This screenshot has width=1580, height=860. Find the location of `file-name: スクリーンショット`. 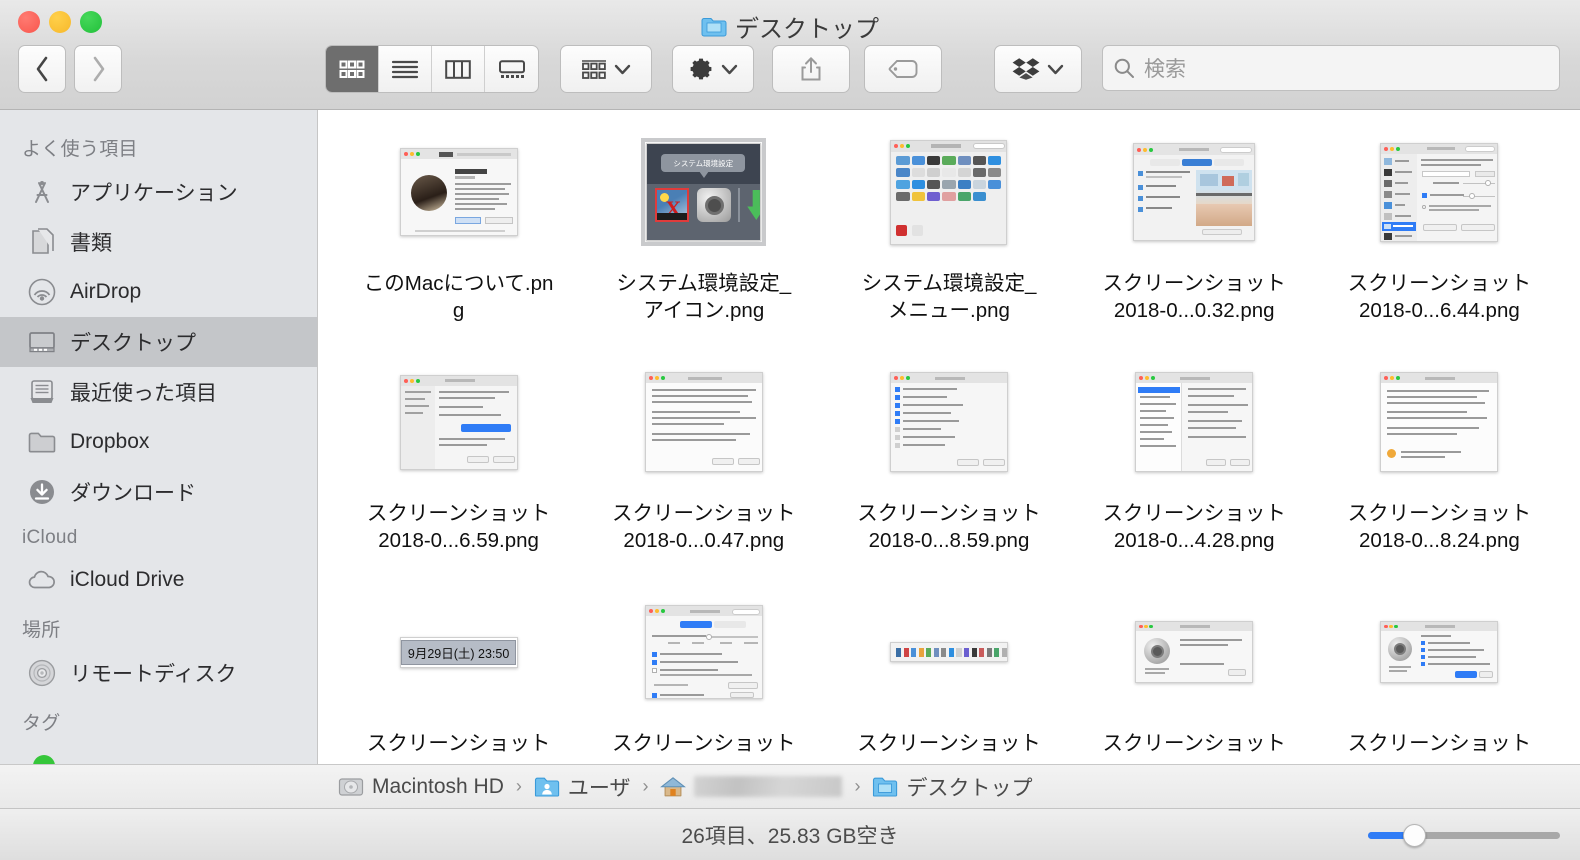

file-name: スクリーンショット is located at coordinates (1439, 743).